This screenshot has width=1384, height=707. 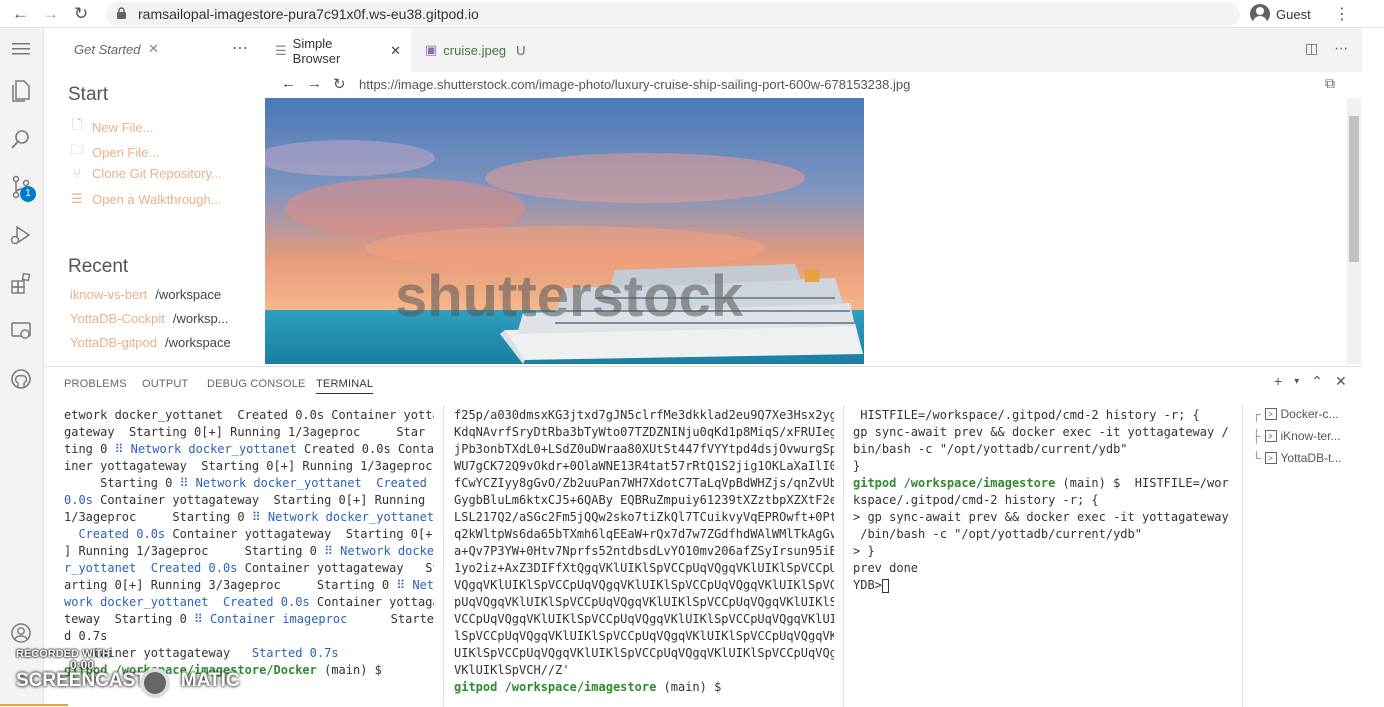 What do you see at coordinates (271, 619) in the screenshot?
I see `terminal-text: ⠿ Container imageproc` at bounding box center [271, 619].